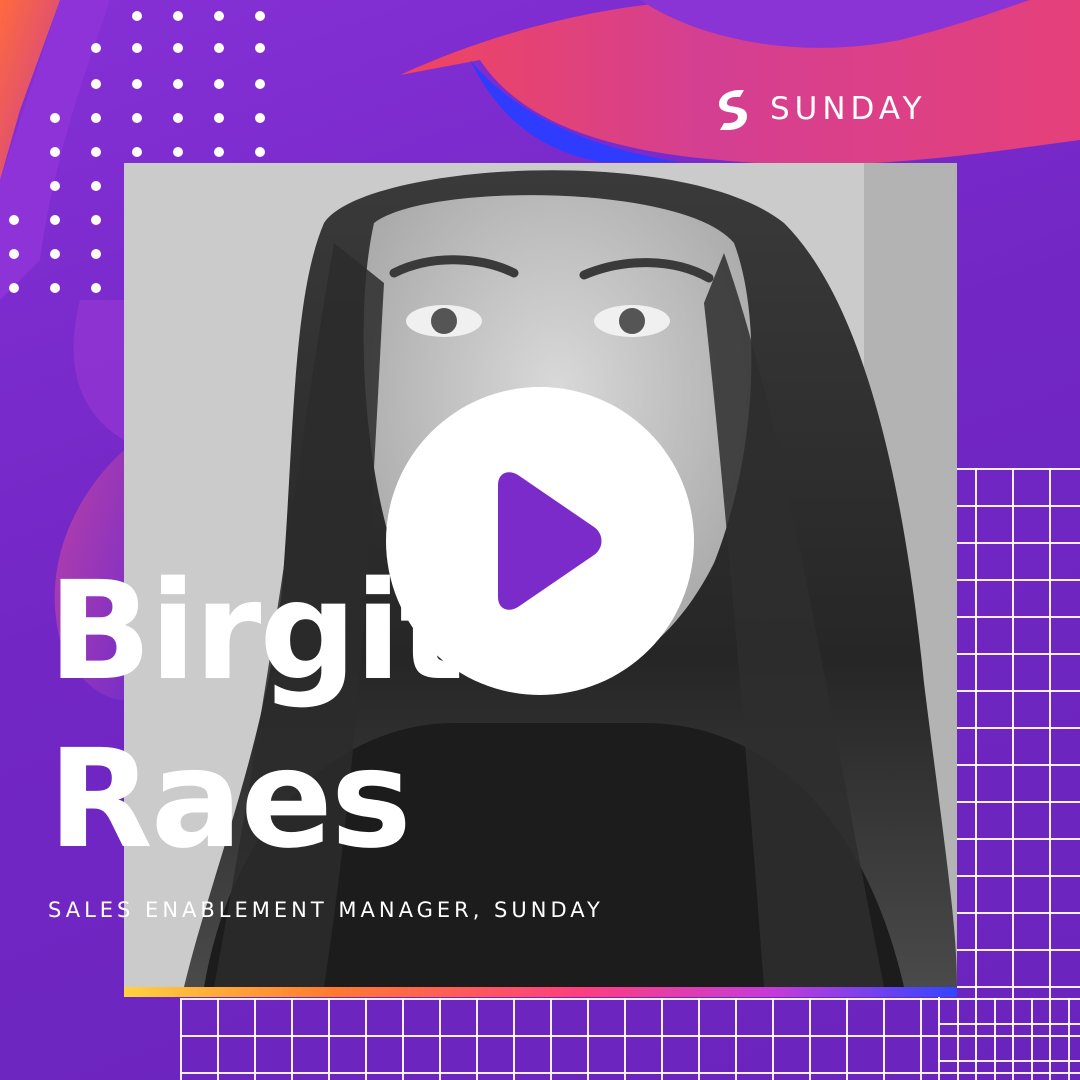 Image resolution: width=1080 pixels, height=1080 pixels. I want to click on play-button, so click(540, 541).